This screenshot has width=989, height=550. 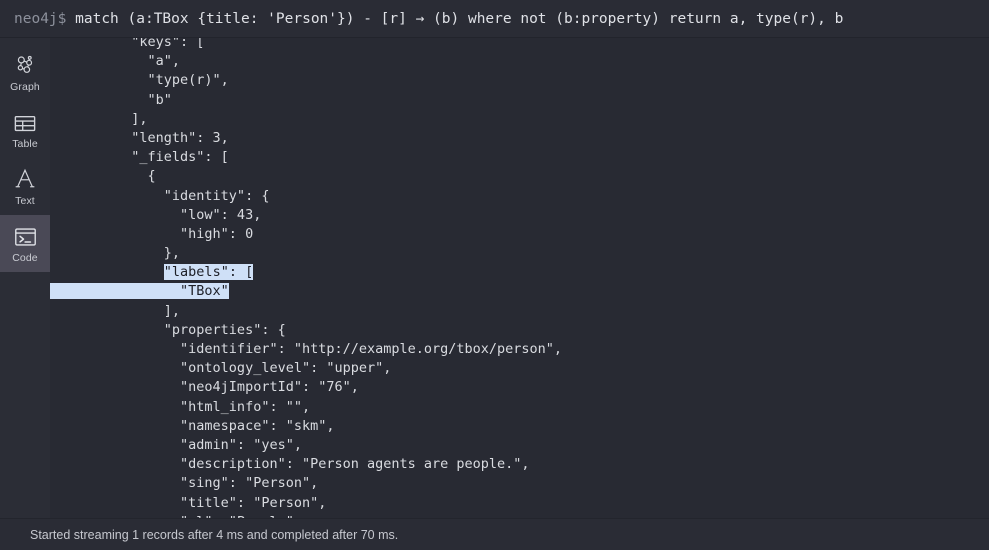 I want to click on code-line: {, so click(x=103, y=176).